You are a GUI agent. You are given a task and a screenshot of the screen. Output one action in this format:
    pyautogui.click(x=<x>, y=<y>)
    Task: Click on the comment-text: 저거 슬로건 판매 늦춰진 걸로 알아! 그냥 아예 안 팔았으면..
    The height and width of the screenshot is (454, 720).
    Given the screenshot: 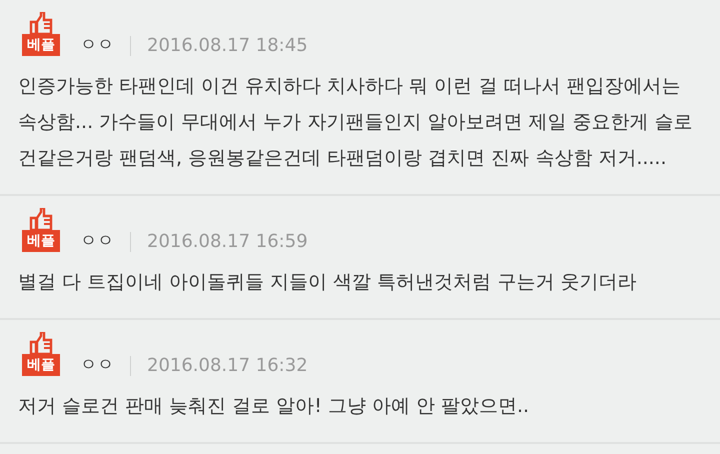 What is the action you would take?
    pyautogui.click(x=274, y=406)
    